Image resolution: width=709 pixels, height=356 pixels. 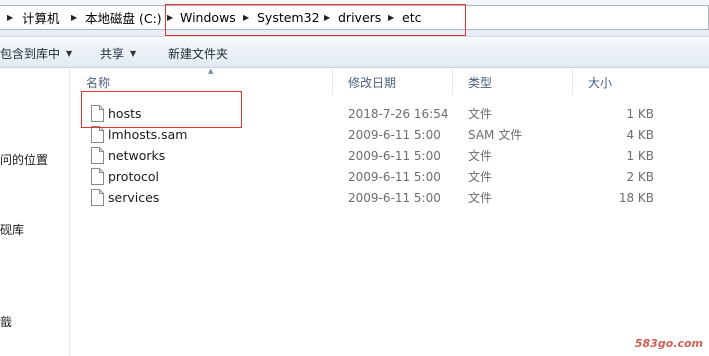 I want to click on nav-item-truncated: 戠, so click(x=6, y=321).